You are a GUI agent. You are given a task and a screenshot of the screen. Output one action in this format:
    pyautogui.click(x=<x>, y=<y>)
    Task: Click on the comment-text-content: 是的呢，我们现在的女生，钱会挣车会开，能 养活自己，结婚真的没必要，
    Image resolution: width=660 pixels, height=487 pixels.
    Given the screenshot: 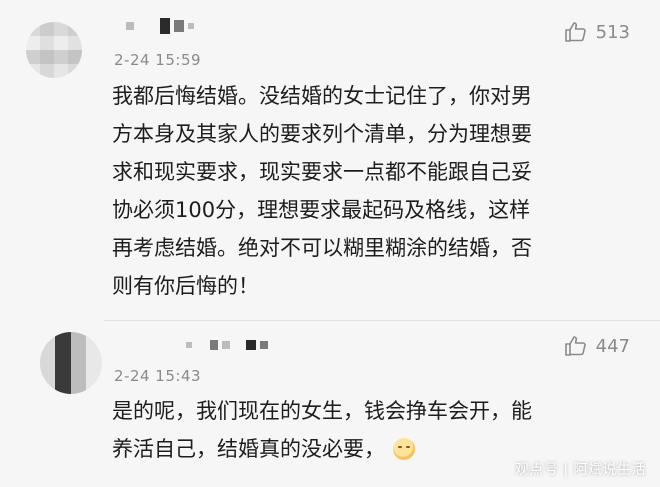 What is the action you would take?
    pyautogui.click(x=322, y=430)
    